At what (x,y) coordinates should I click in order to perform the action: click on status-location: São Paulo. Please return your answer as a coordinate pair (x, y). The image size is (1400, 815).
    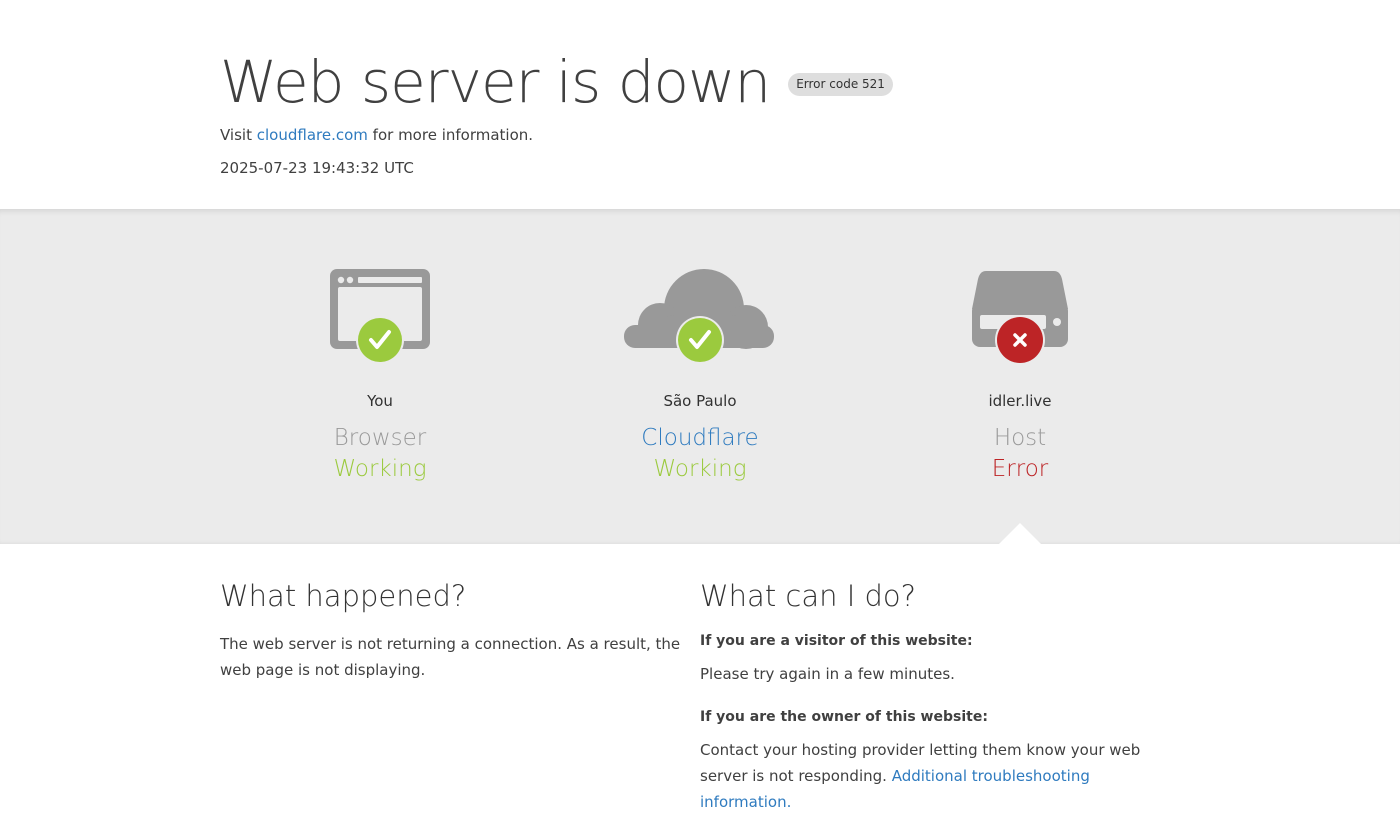
    Looking at the image, I should click on (700, 401).